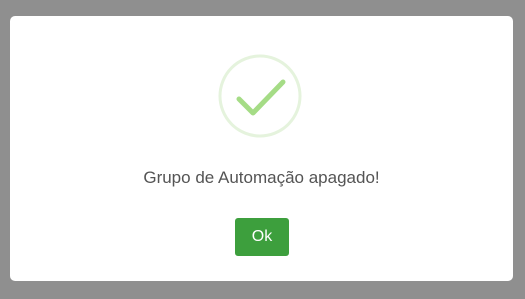  Describe the element at coordinates (260, 96) in the screenshot. I see `success-check-icon` at that location.